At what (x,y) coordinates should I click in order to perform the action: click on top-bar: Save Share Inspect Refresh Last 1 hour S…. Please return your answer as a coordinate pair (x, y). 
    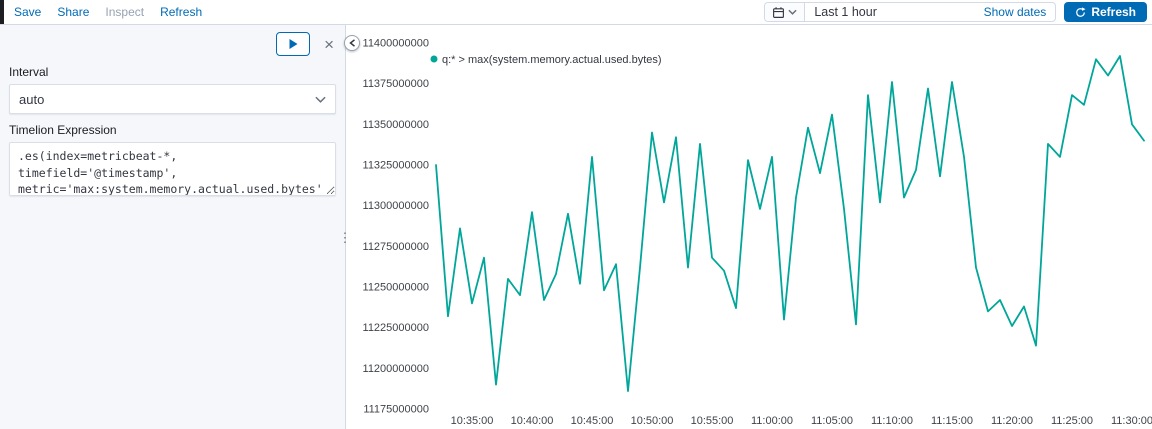
    Looking at the image, I should click on (576, 12).